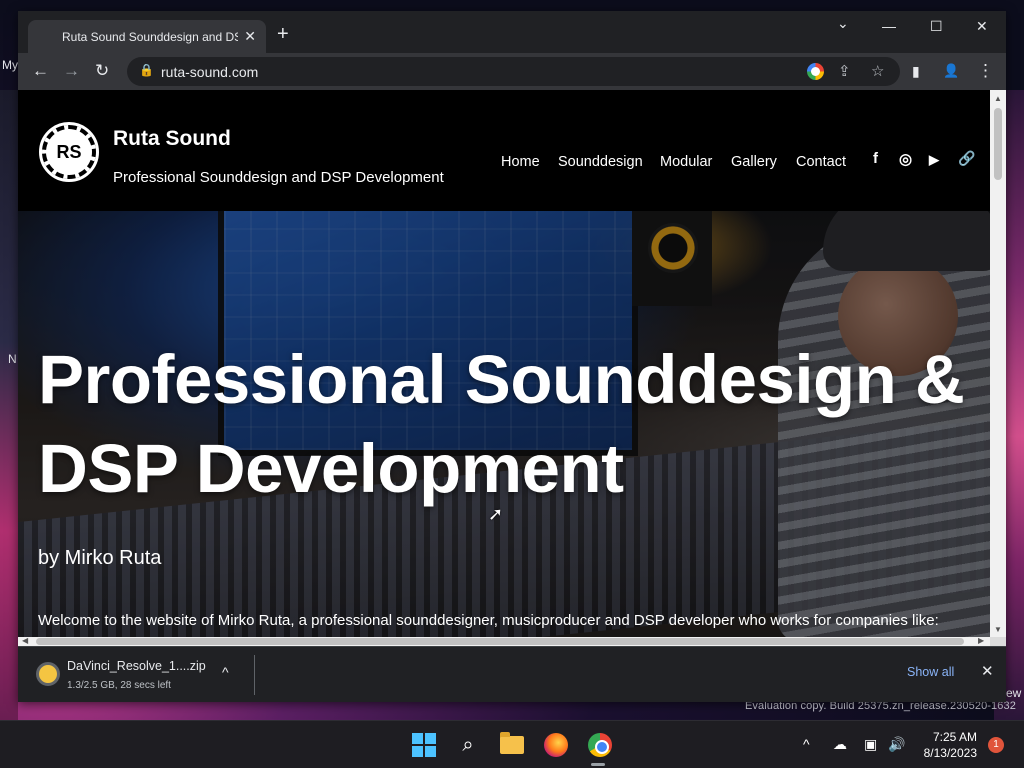 Image resolution: width=1024 pixels, height=768 pixels. I want to click on mouse-cursor-icon: ➚, so click(496, 514).